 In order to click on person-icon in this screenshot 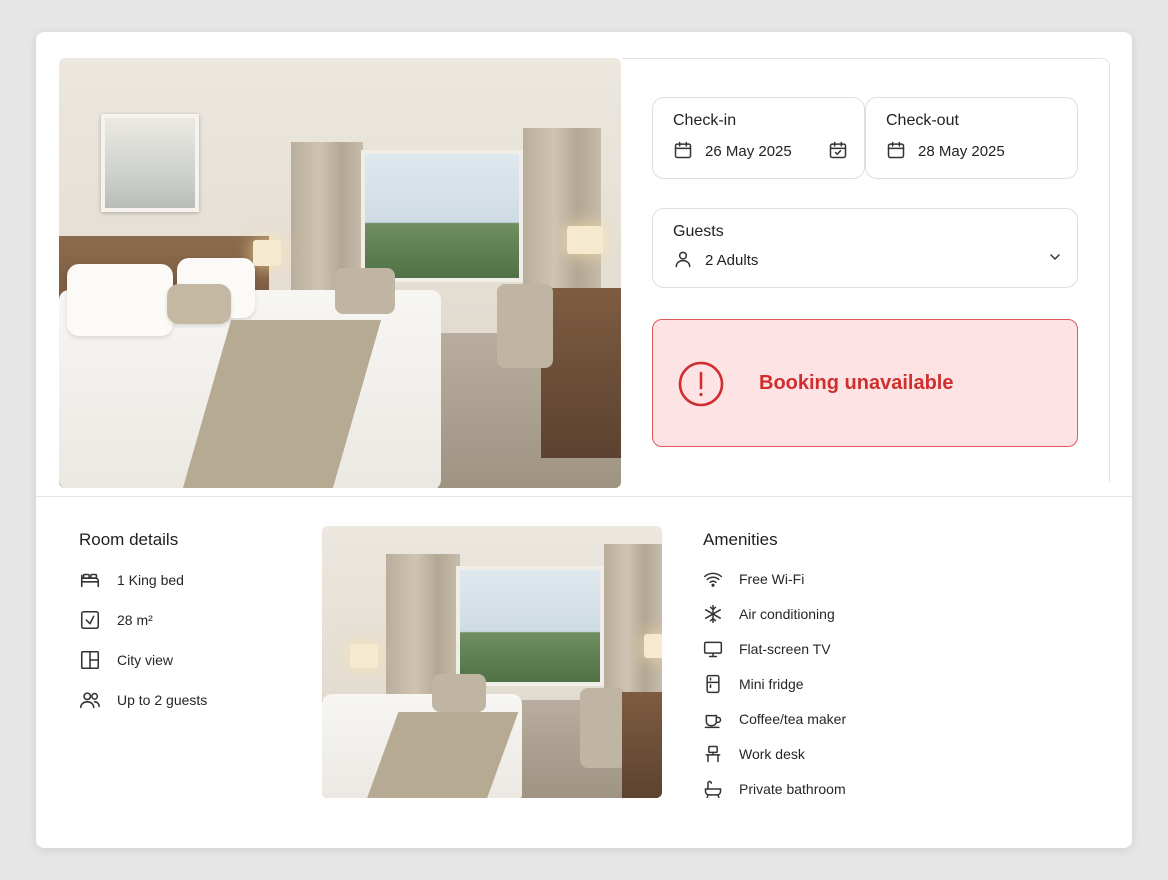, I will do `click(683, 259)`.